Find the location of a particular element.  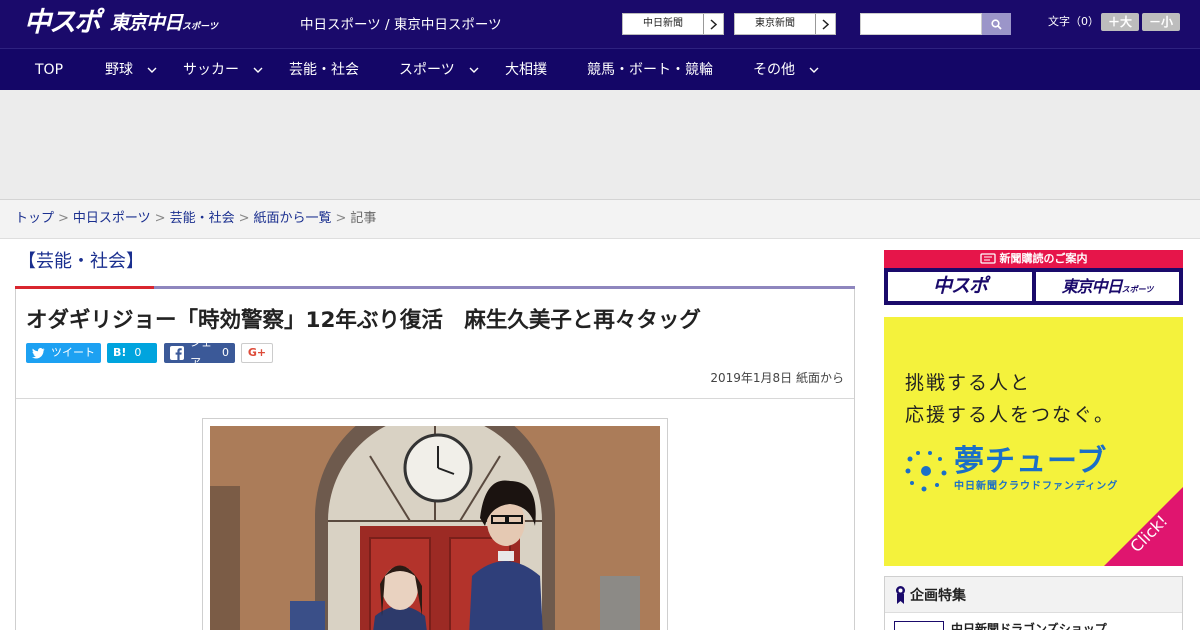

ticket-icon is located at coordinates (987, 261).